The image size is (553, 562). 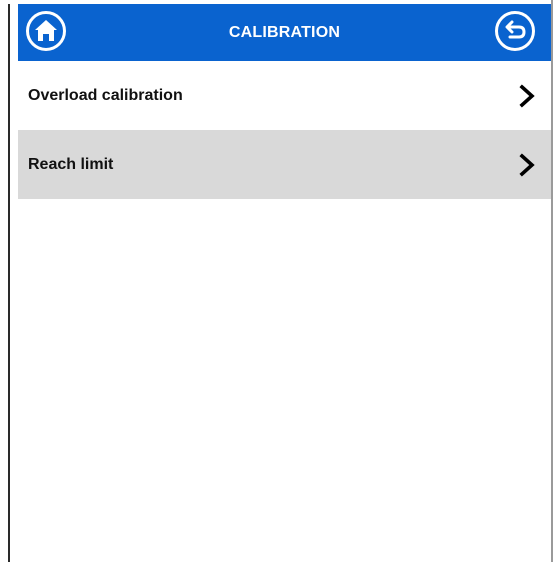 What do you see at coordinates (284, 164) in the screenshot?
I see `menu-item-reach-limit: Reach limit` at bounding box center [284, 164].